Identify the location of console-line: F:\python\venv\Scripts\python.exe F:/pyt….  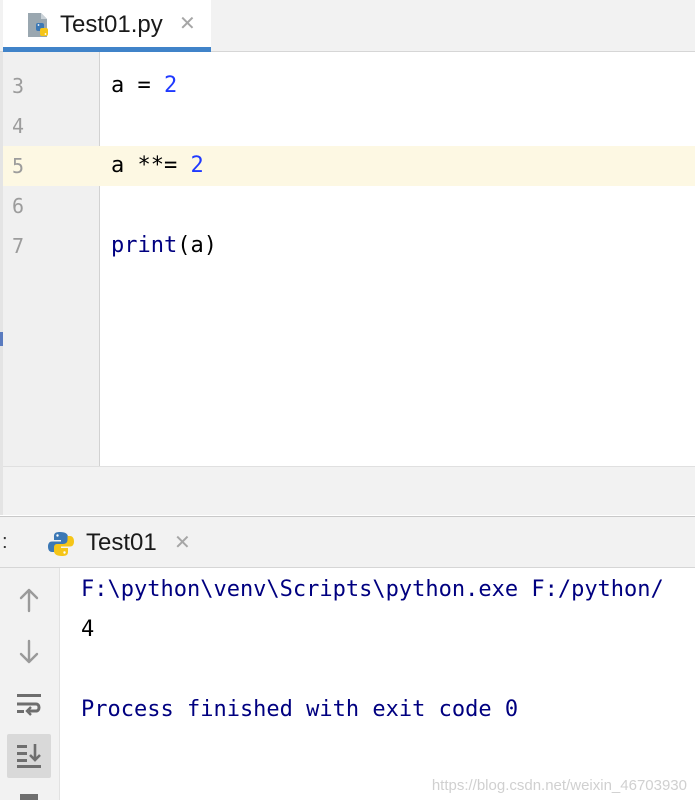
(372, 589).